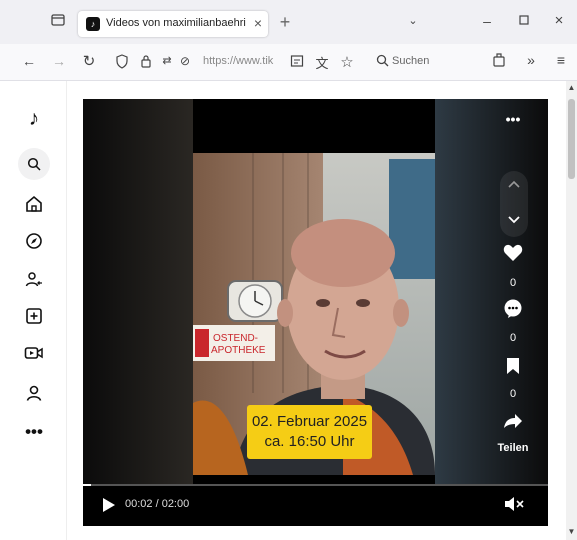 This screenshot has height=540, width=577. I want to click on mute-speaker-icon, so click(514, 505).